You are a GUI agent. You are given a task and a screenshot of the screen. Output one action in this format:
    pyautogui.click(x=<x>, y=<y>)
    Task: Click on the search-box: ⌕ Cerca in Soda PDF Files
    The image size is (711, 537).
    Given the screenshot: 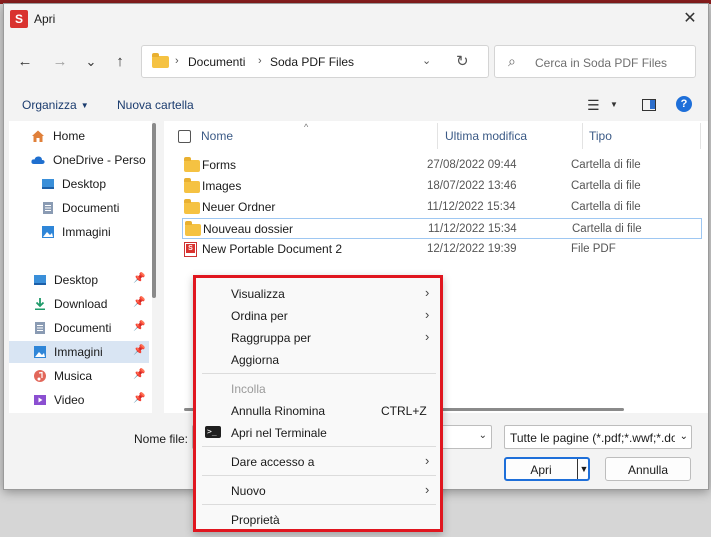 What is the action you would take?
    pyautogui.click(x=595, y=61)
    